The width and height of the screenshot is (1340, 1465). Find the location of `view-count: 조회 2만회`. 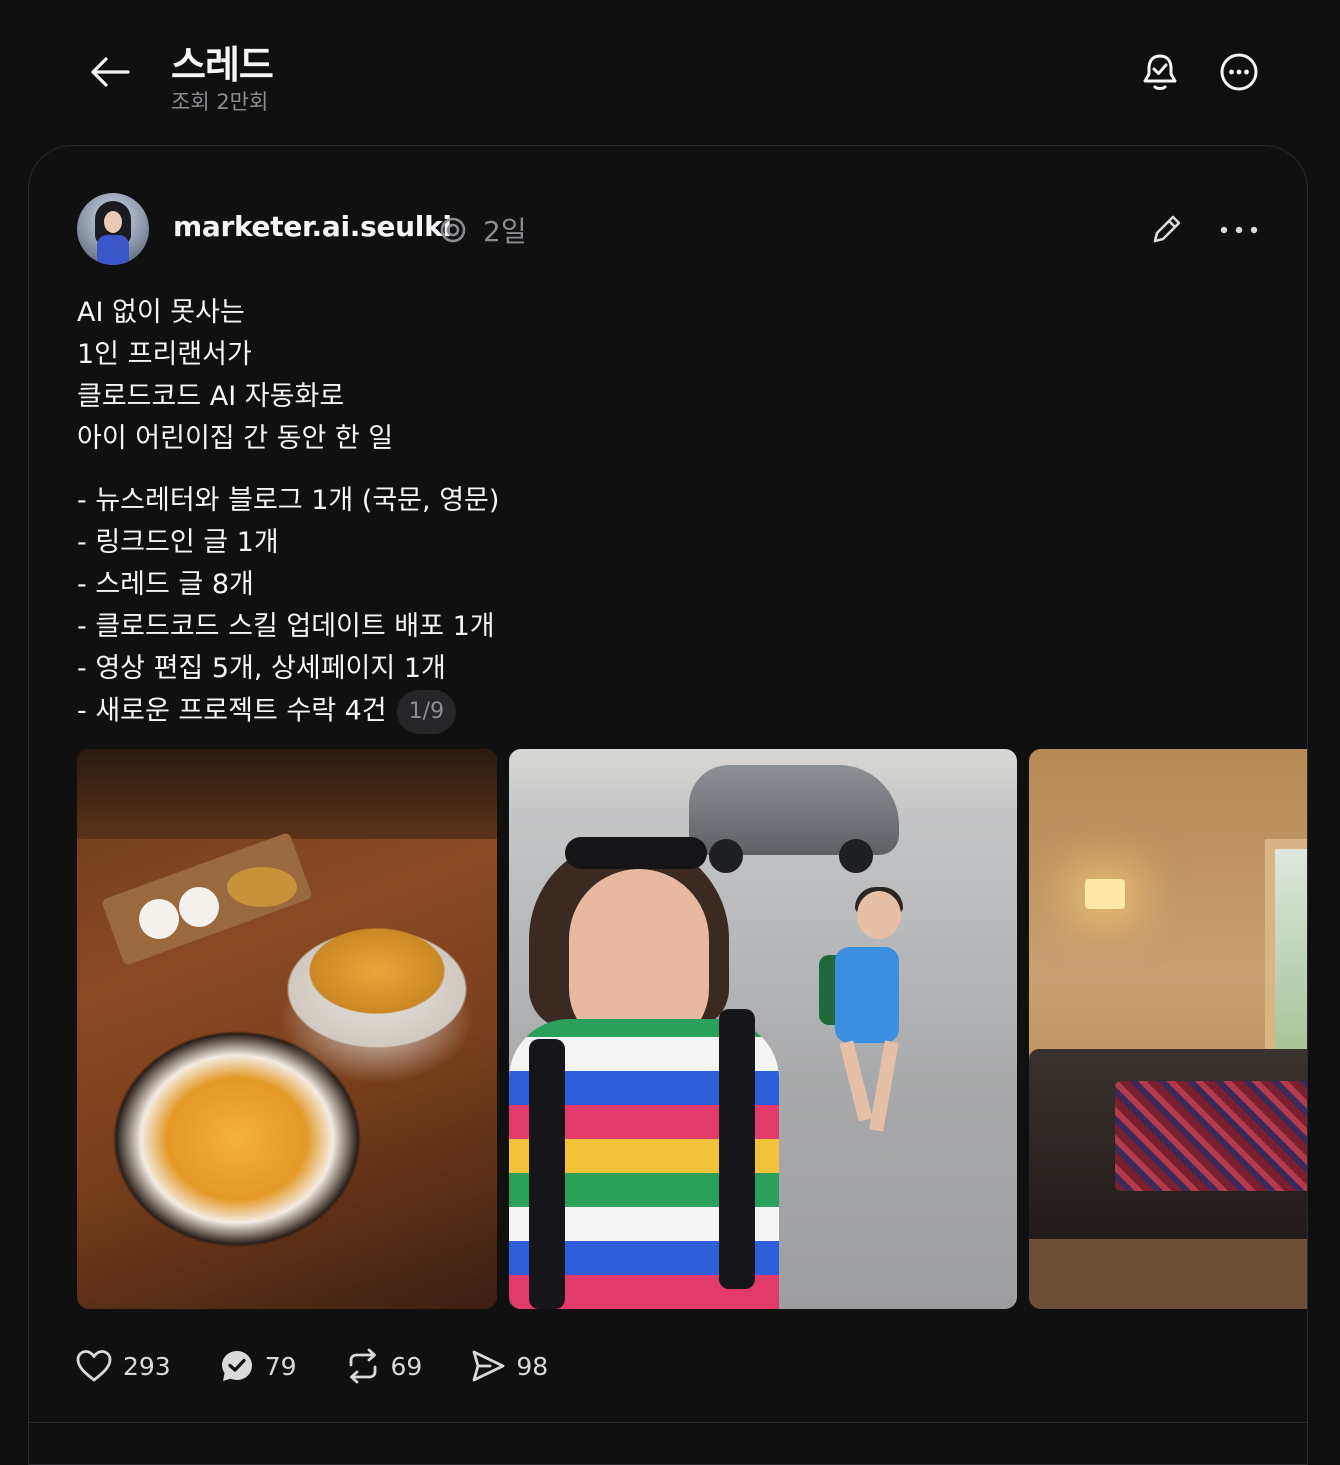

view-count: 조회 2만회 is located at coordinates (220, 102).